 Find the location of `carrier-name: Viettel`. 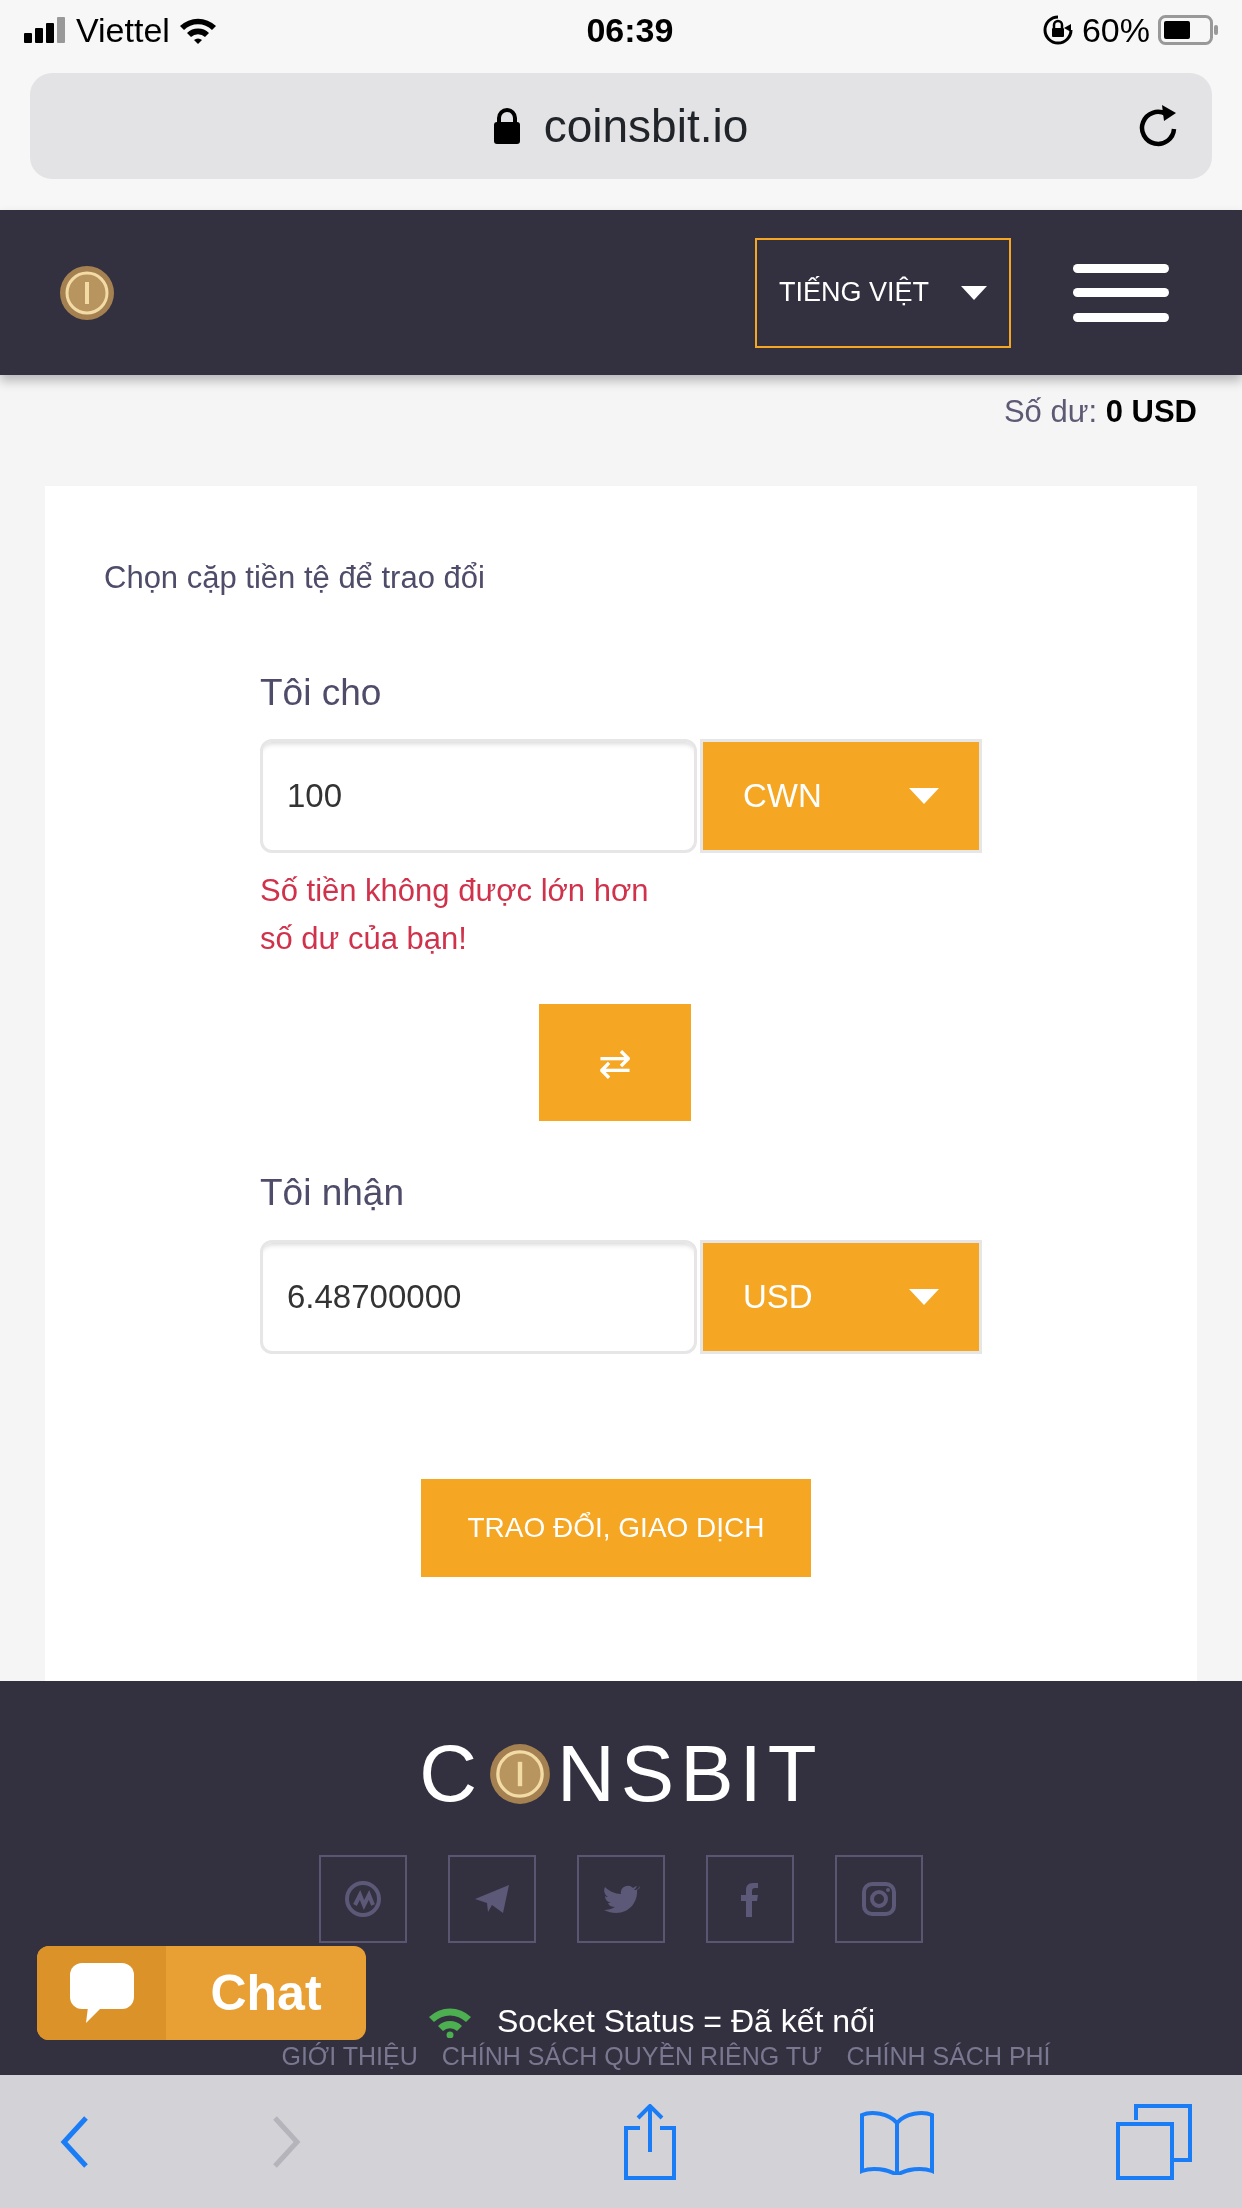

carrier-name: Viettel is located at coordinates (123, 30).